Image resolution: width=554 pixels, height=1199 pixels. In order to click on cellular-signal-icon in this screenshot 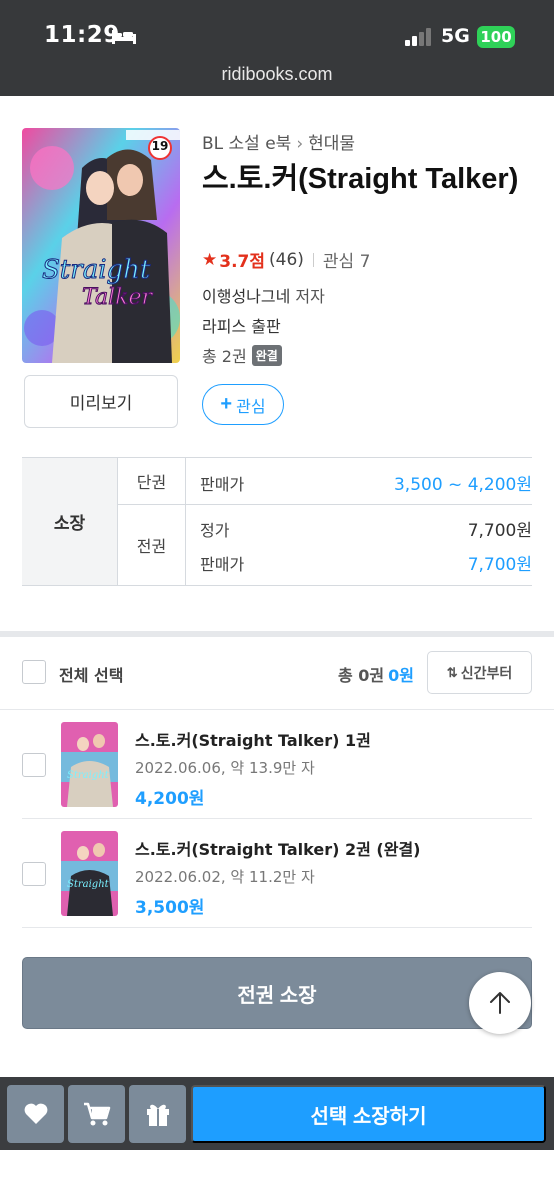, I will do `click(418, 37)`.